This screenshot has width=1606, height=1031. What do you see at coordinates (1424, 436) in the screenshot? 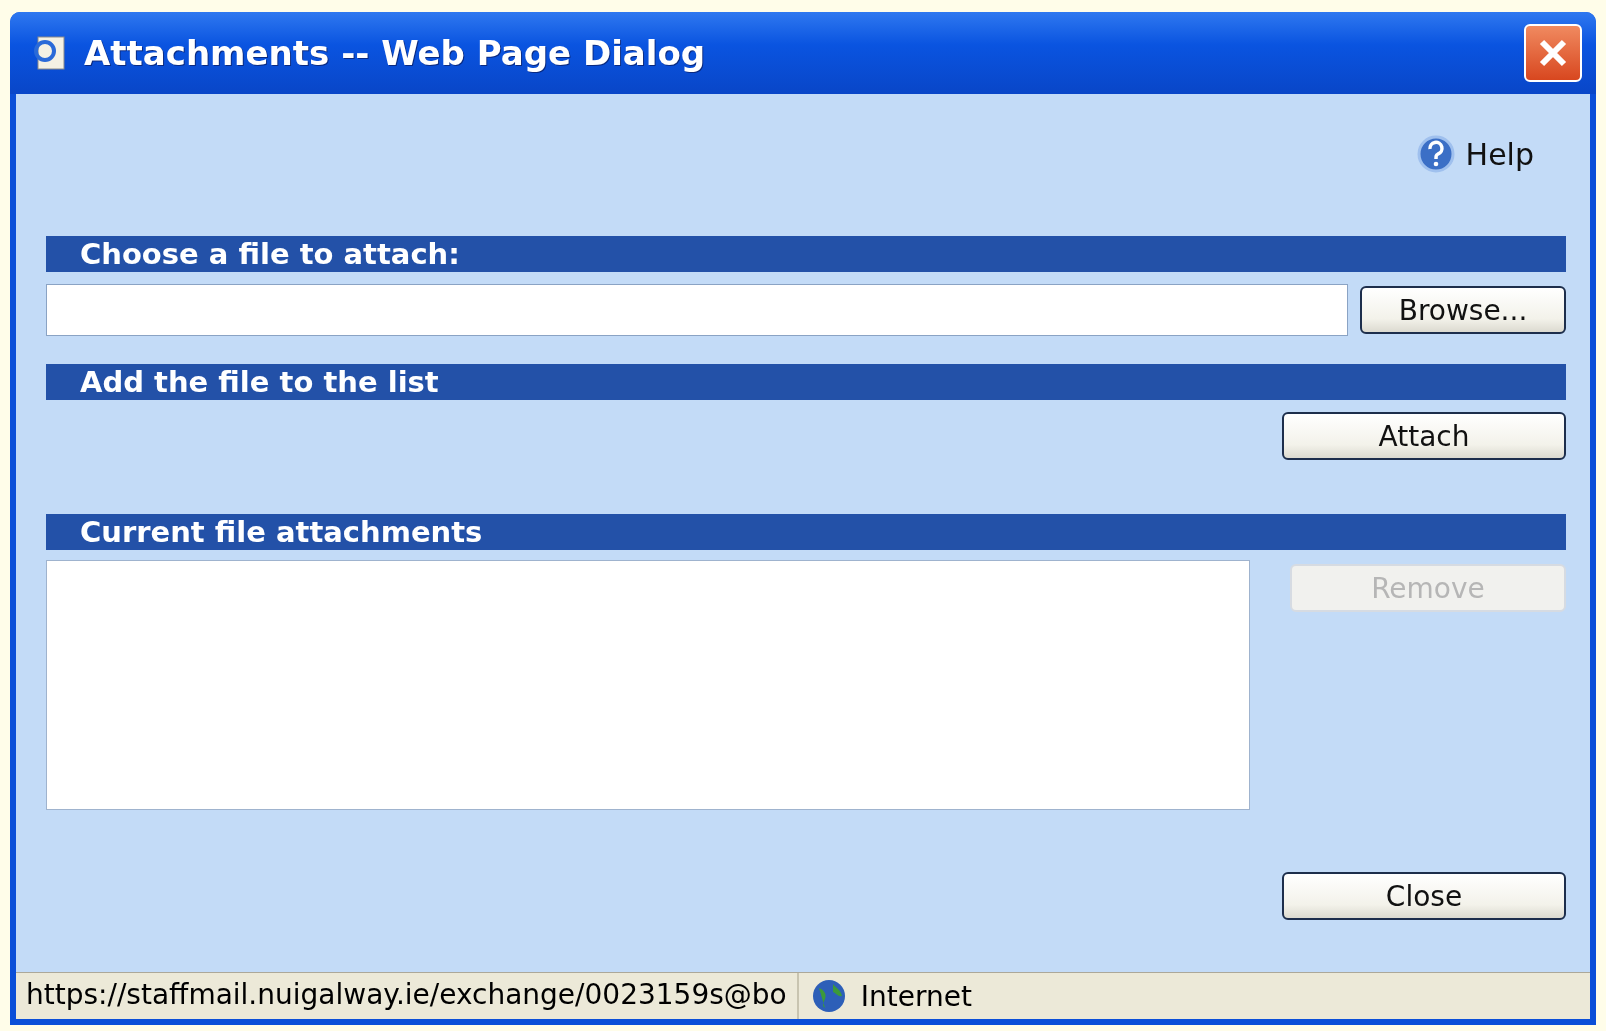
I see `attach-button: Attach` at bounding box center [1424, 436].